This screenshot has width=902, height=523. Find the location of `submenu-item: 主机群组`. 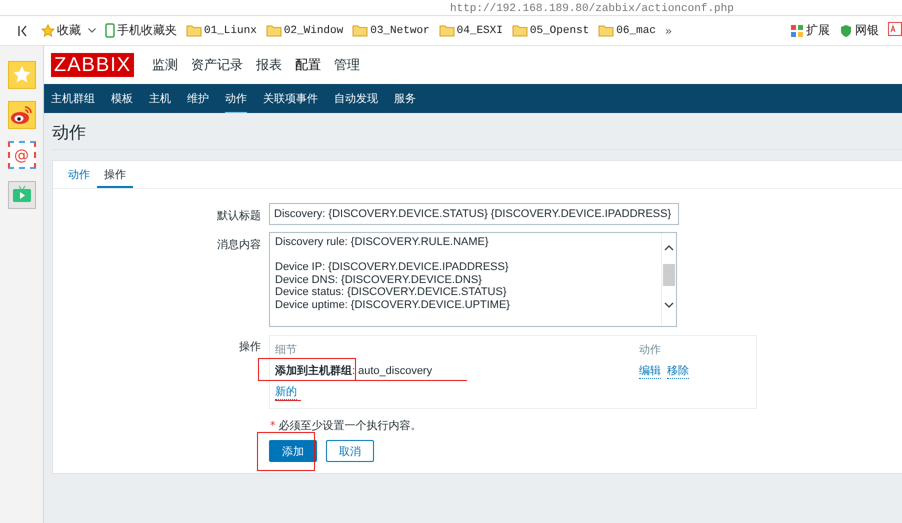

submenu-item: 主机群组 is located at coordinates (73, 98).